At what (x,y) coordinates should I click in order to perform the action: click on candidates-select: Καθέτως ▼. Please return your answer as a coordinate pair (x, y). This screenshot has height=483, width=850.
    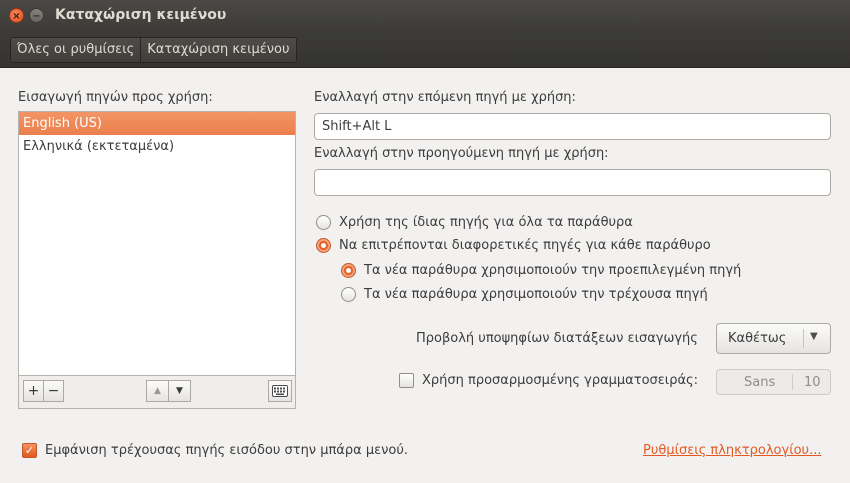
    Looking at the image, I should click on (773, 338).